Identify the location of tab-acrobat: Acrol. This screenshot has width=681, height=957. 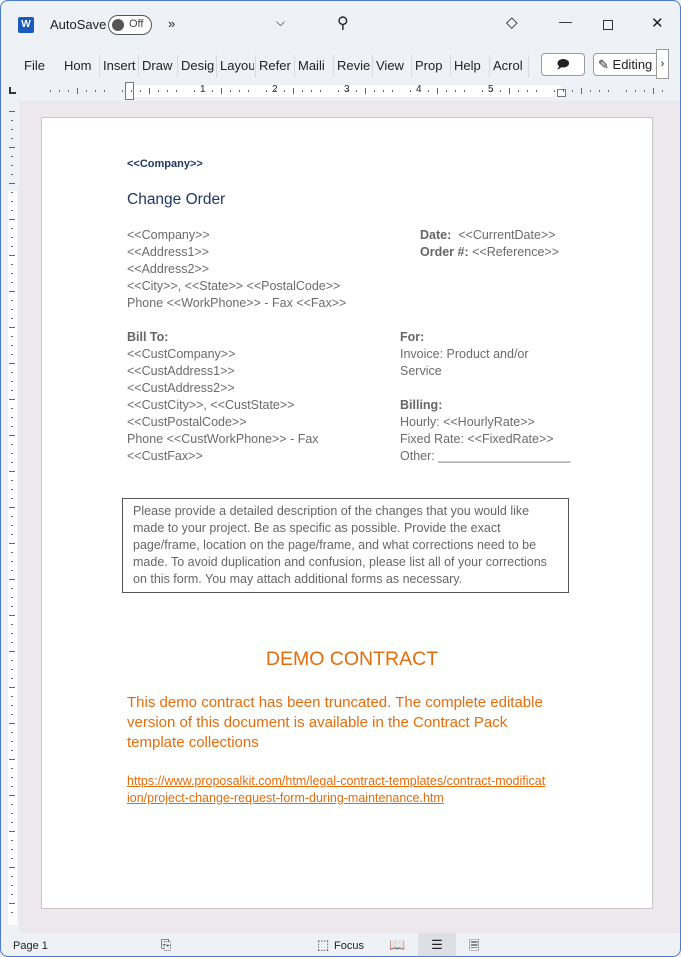
(510, 65).